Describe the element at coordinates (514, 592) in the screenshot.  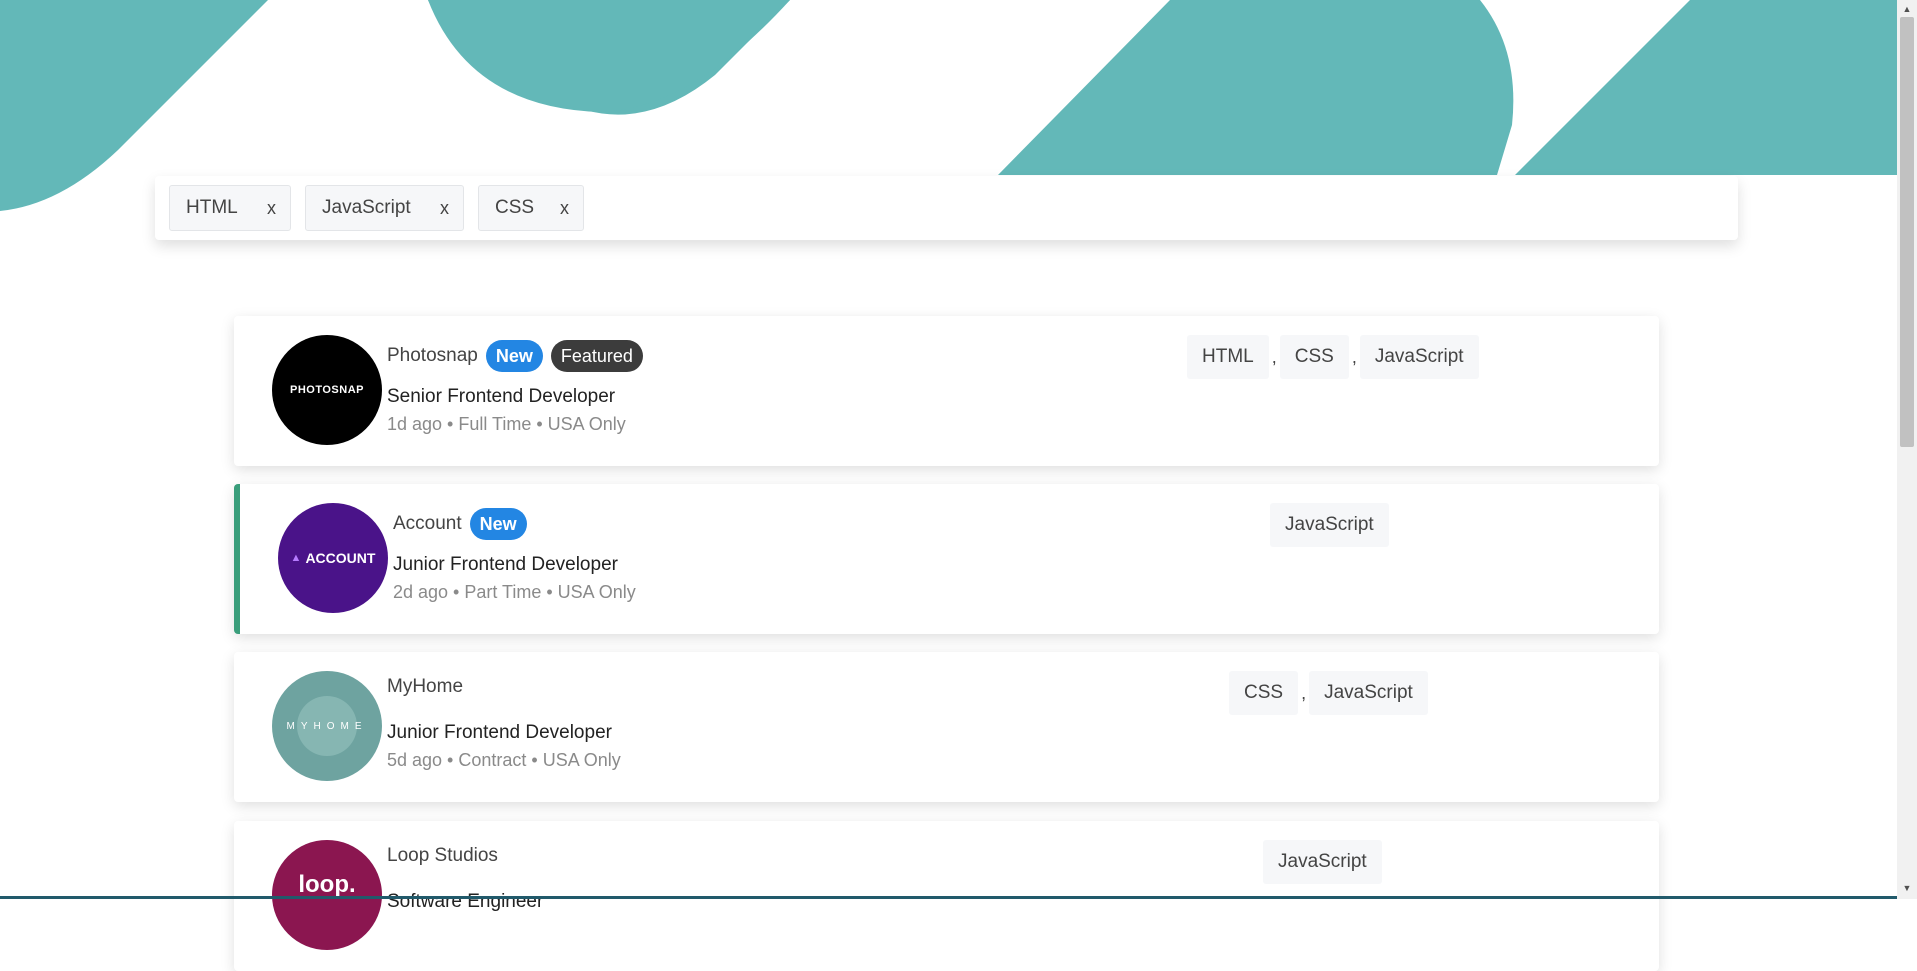
I see `job-meta: 2d ago • Part Time • USA Only` at that location.